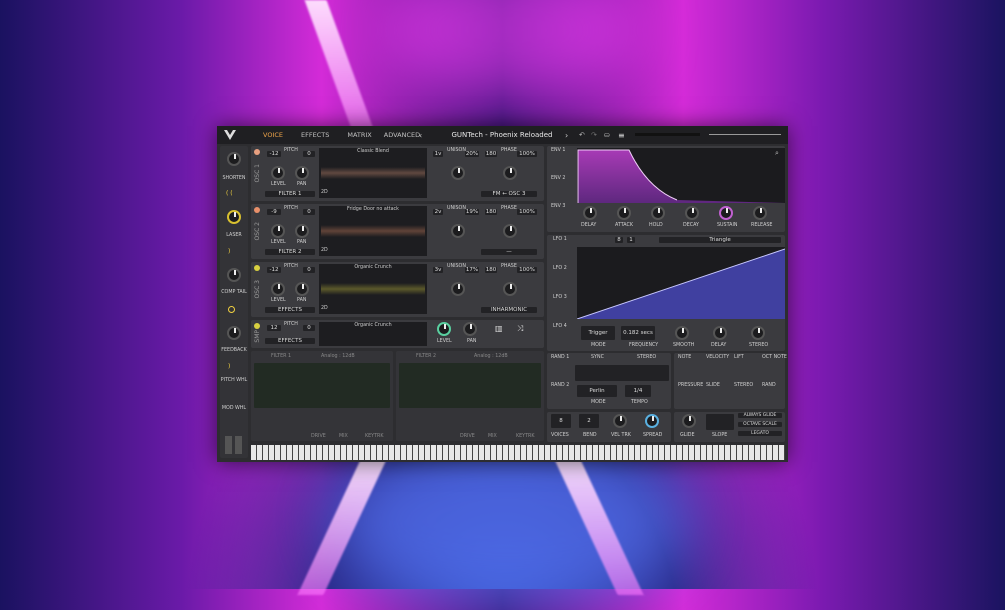 This screenshot has width=1005, height=610. I want to click on mod-wheel, so click(238, 445).